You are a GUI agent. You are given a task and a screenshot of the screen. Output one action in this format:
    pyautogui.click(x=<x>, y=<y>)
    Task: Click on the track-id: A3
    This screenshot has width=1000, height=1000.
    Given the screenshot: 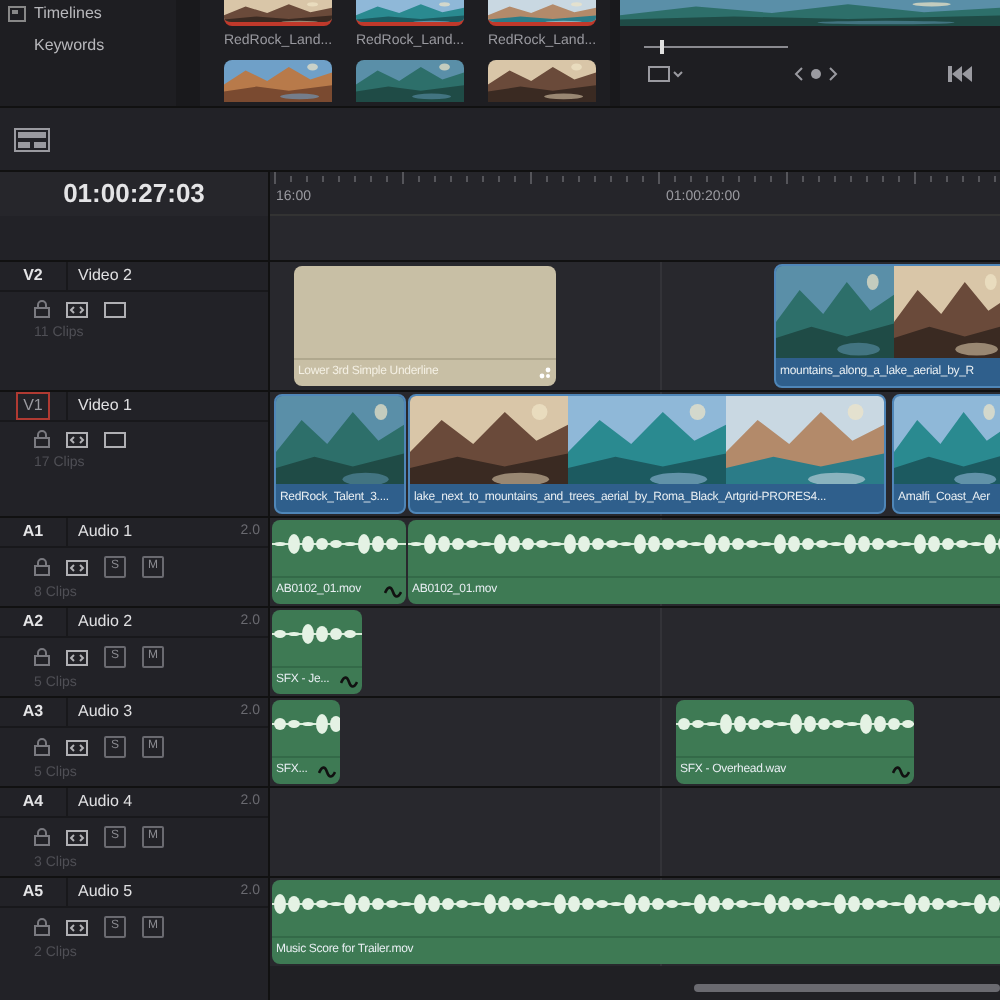 What is the action you would take?
    pyautogui.click(x=33, y=712)
    